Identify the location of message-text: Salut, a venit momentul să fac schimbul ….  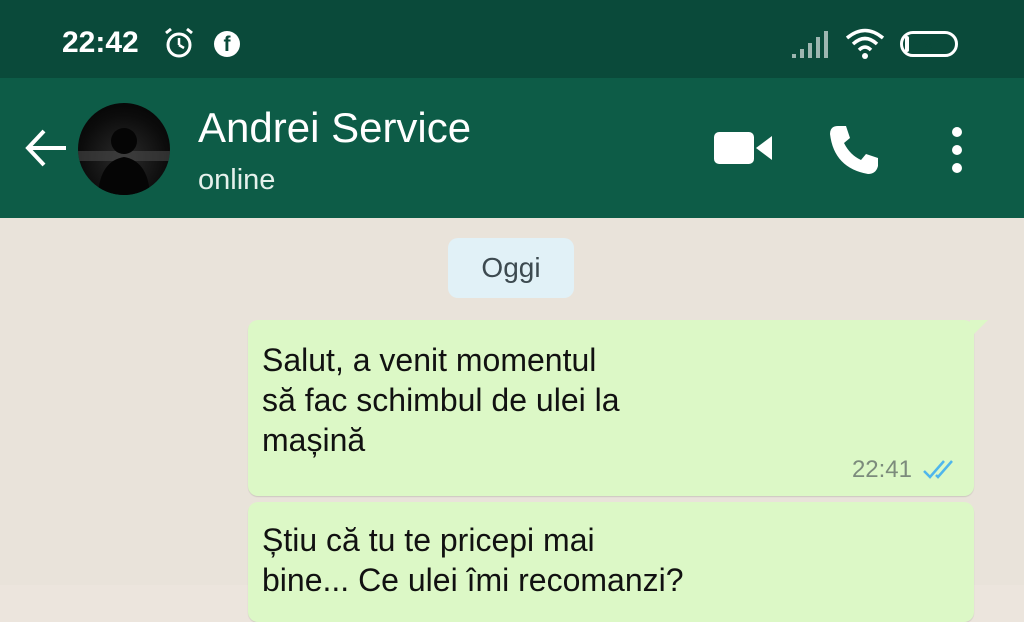
(441, 400).